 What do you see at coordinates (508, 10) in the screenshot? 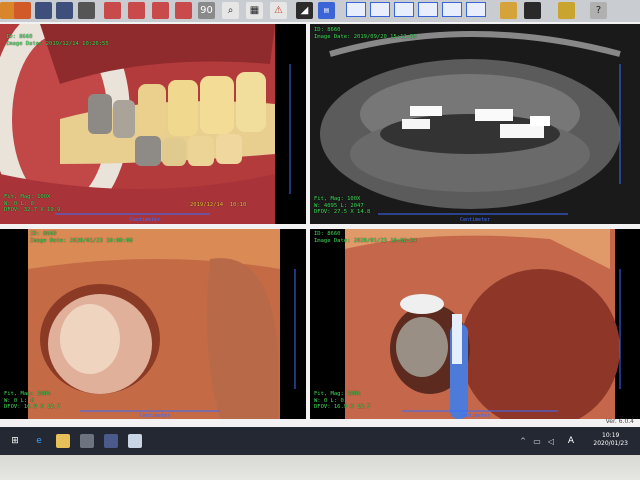
I see `tools-icon` at bounding box center [508, 10].